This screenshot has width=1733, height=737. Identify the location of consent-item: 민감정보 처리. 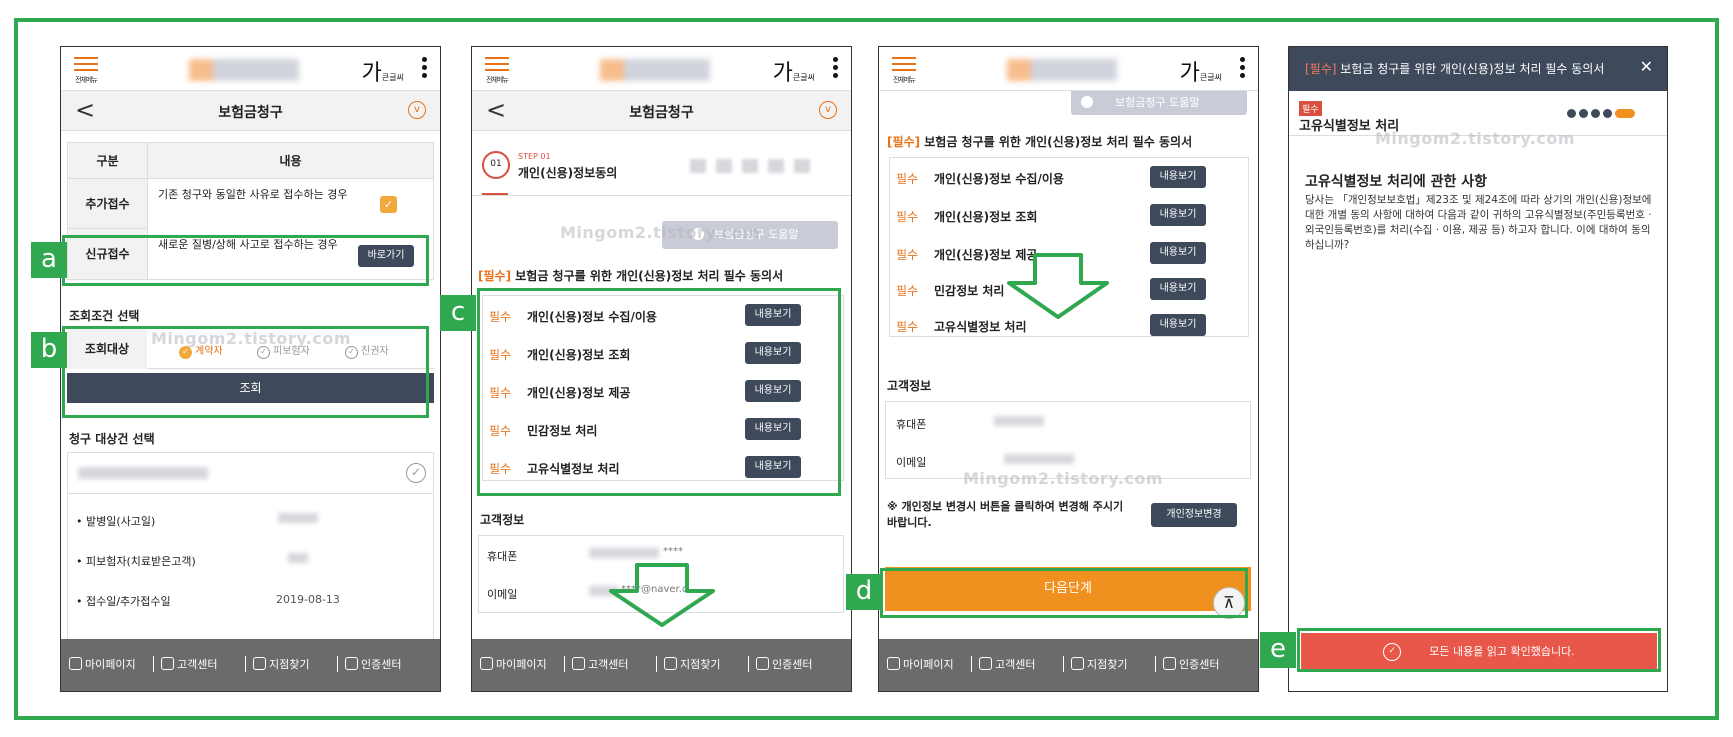
(969, 291).